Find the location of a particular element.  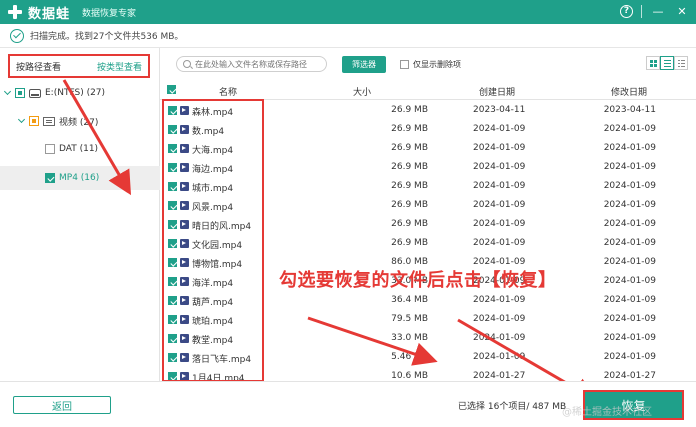

view-mode-tabs: 按路径查看 按类型查看 is located at coordinates (79, 66).